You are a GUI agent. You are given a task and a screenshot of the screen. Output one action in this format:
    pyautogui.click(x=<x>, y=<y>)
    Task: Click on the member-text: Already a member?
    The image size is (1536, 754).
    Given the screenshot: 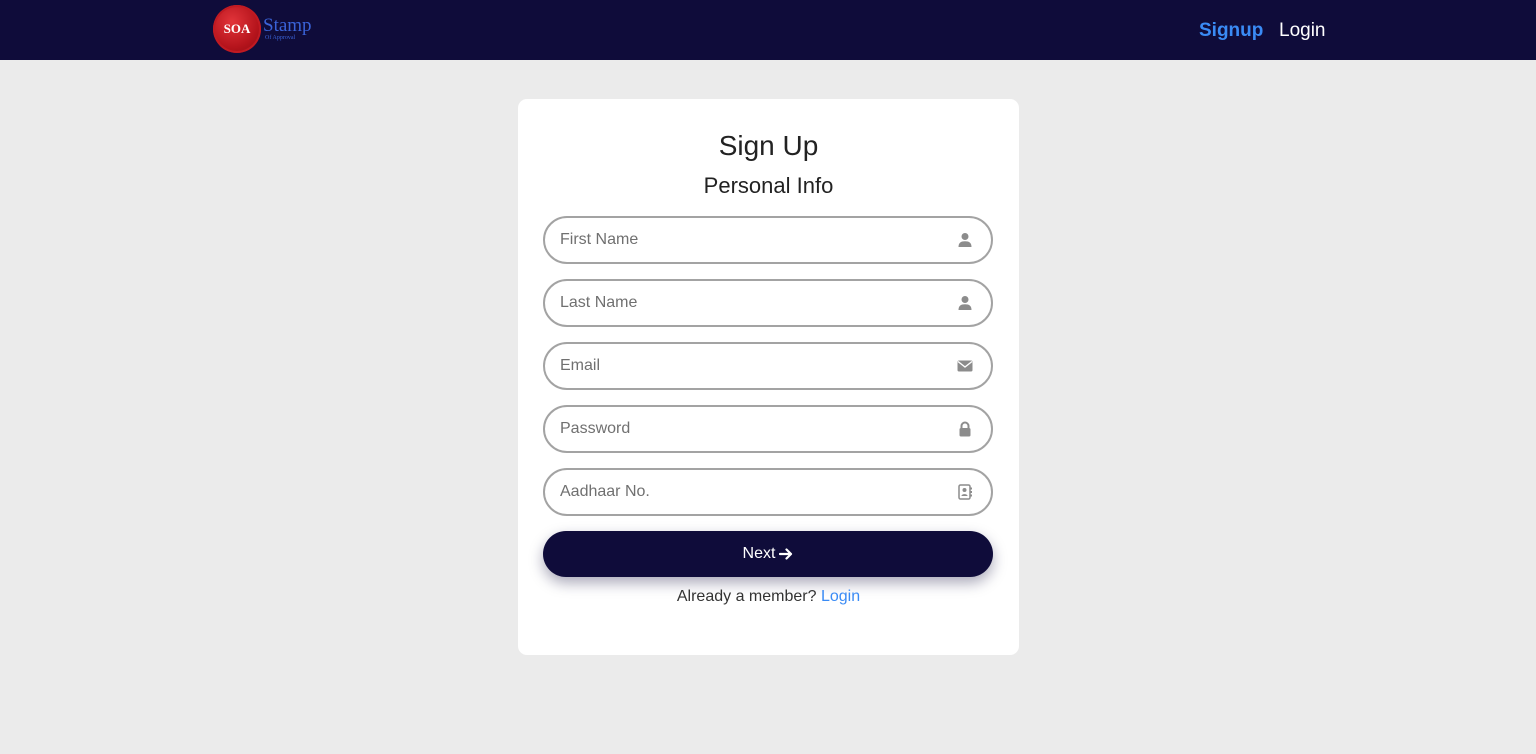 What is the action you would take?
    pyautogui.click(x=746, y=596)
    